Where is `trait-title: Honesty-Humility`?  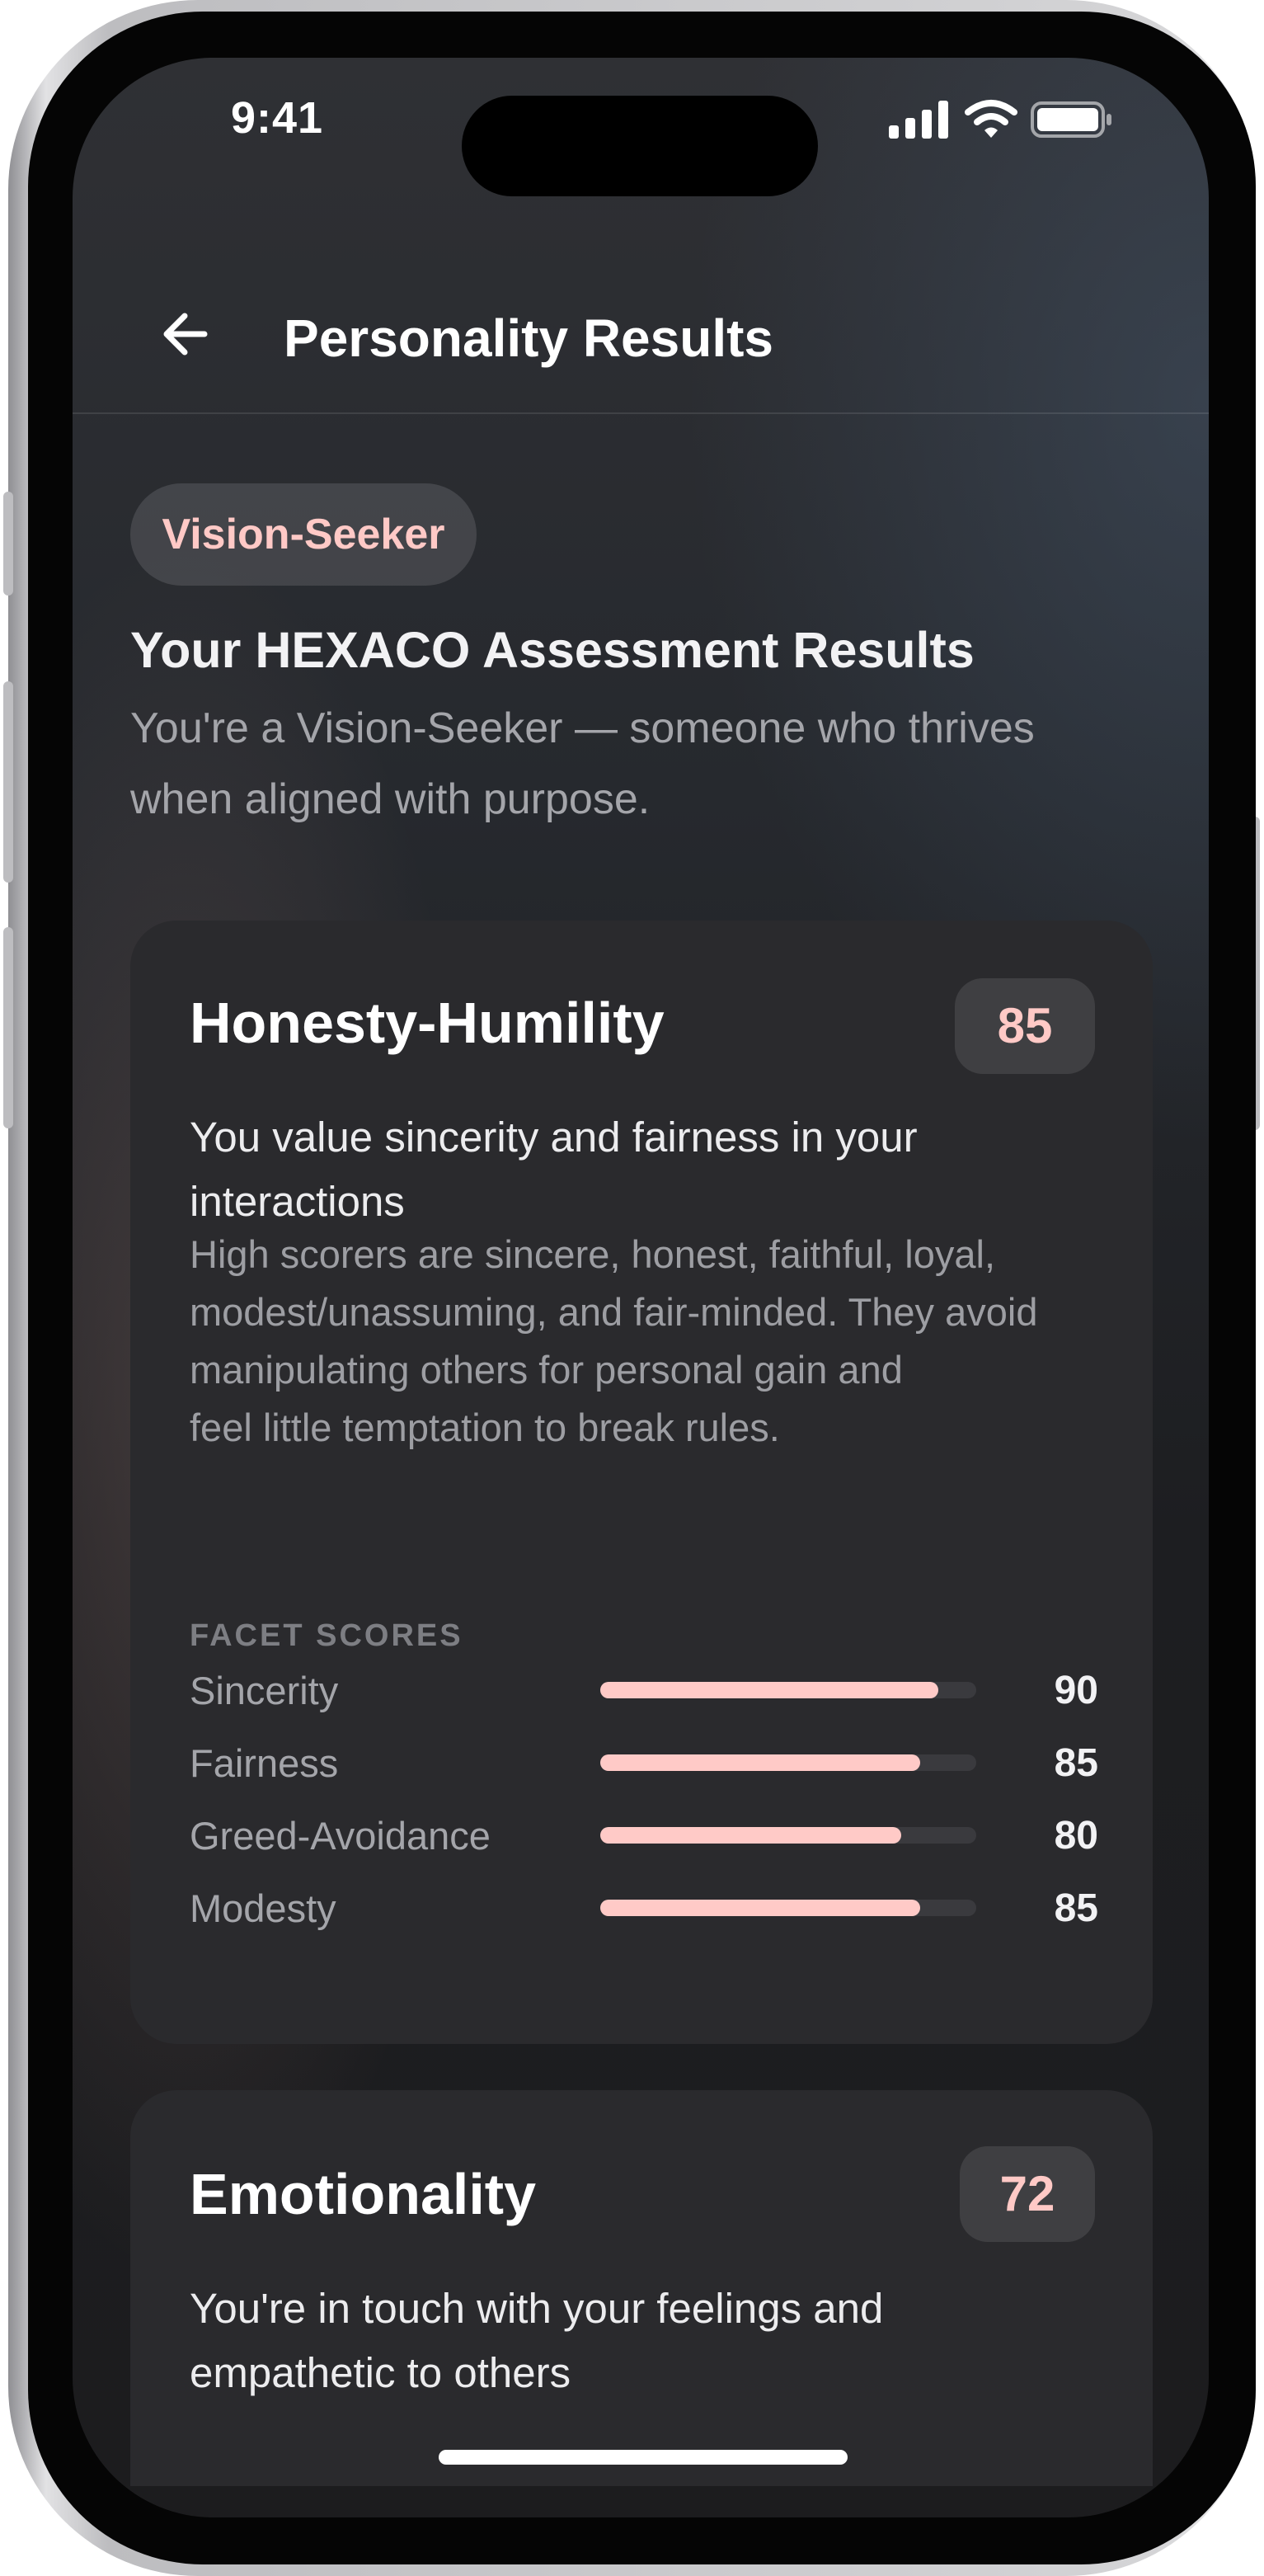 trait-title: Honesty-Humility is located at coordinates (427, 1023).